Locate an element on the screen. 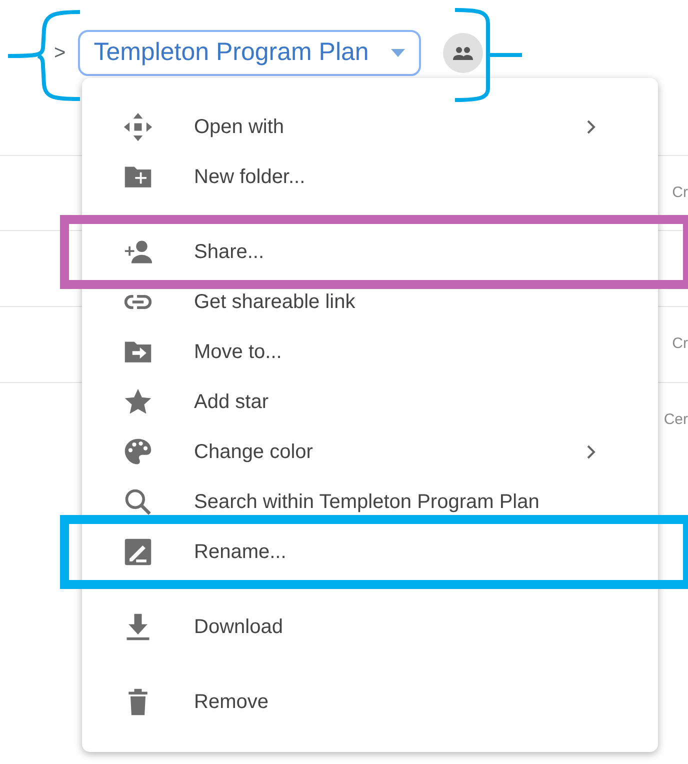 The width and height of the screenshot is (688, 764). menu-item: Open with is located at coordinates (370, 127).